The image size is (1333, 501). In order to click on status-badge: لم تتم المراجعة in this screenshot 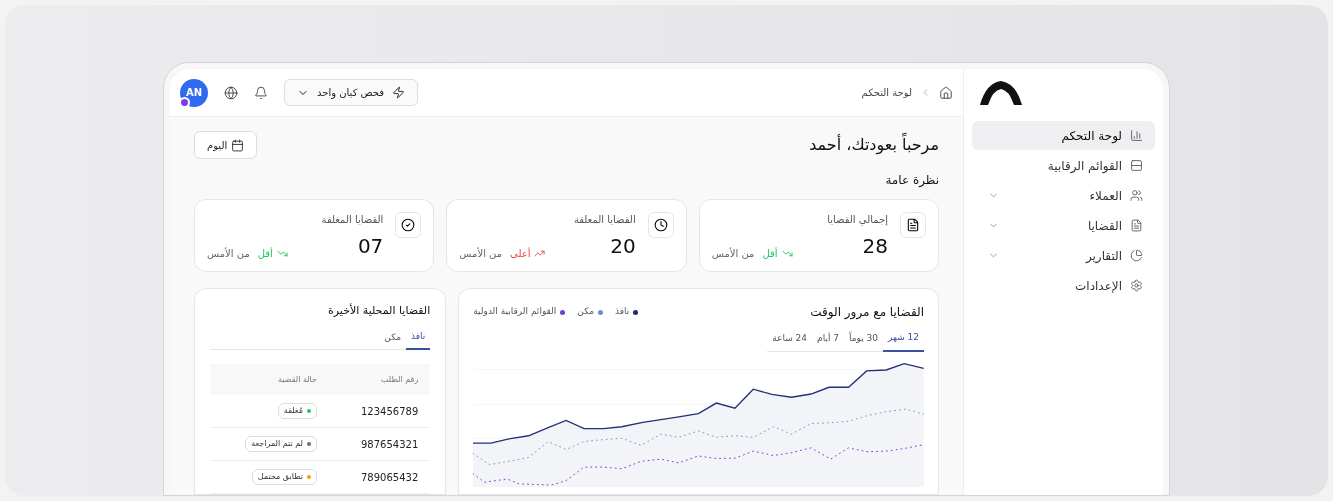, I will do `click(281, 444)`.